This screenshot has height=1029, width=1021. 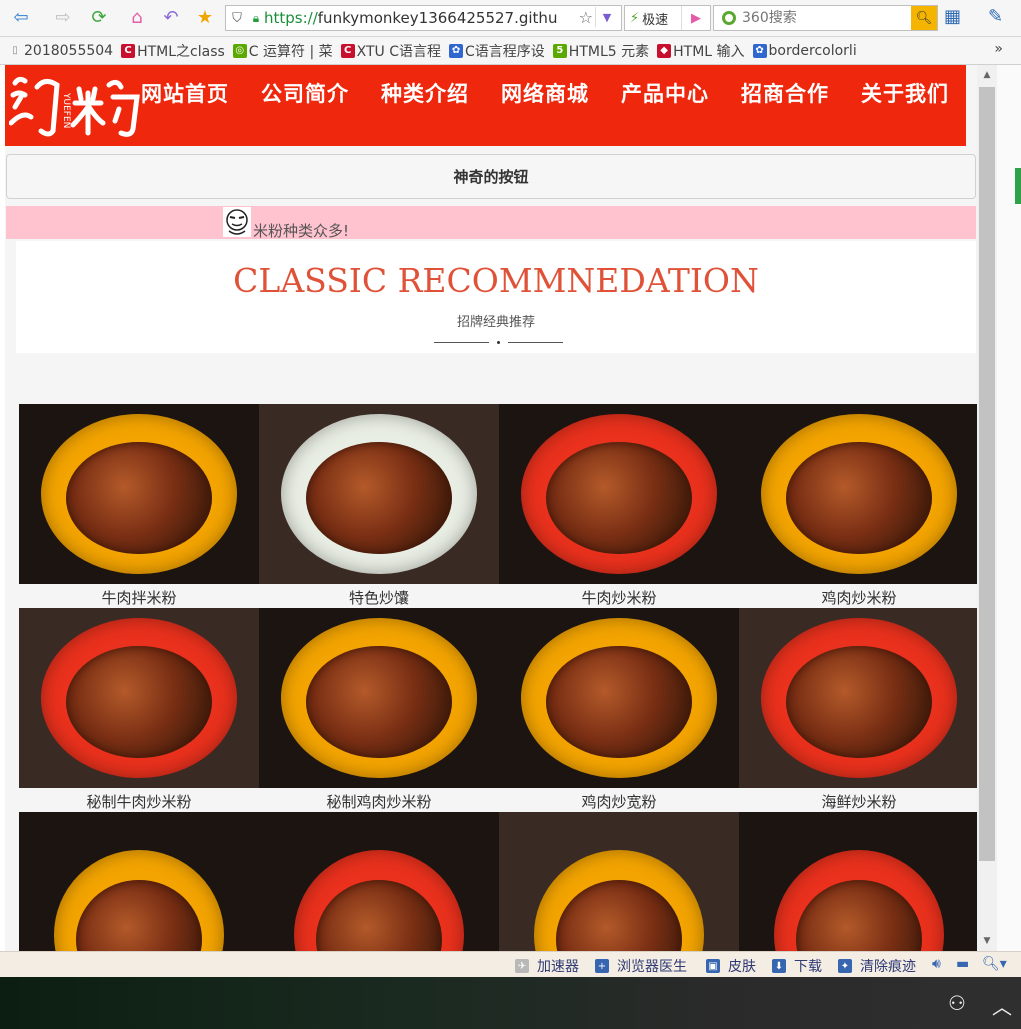 I want to click on nav-item: 关于我们, so click(x=905, y=93).